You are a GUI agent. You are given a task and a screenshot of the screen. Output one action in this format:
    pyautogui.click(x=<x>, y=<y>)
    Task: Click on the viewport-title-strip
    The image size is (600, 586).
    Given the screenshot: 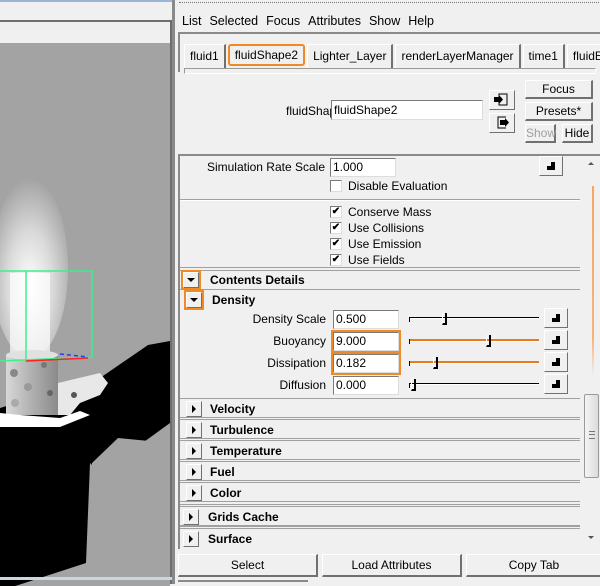 What is the action you would take?
    pyautogui.click(x=86, y=1)
    